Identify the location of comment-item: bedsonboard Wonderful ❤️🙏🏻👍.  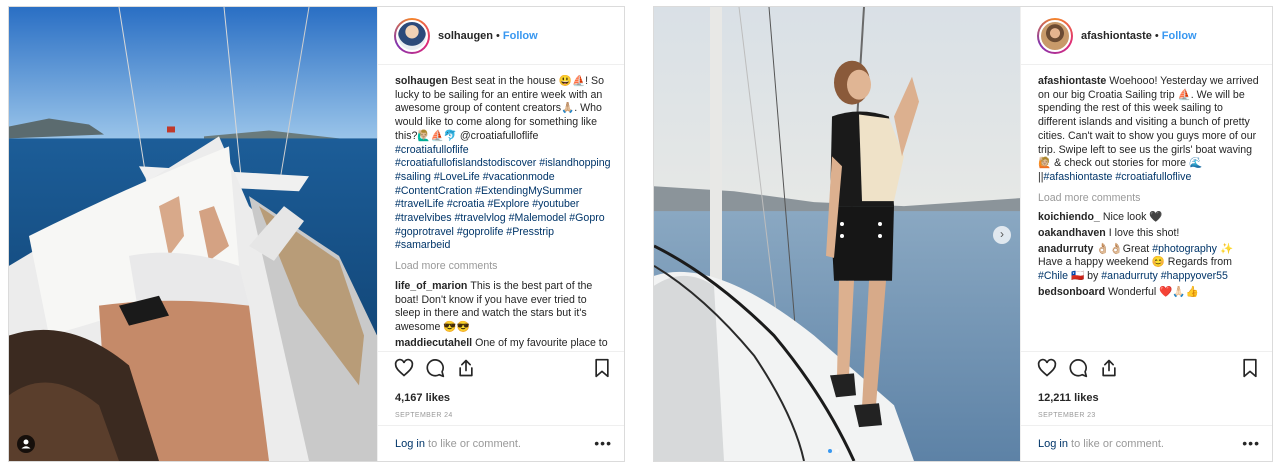
(1149, 293).